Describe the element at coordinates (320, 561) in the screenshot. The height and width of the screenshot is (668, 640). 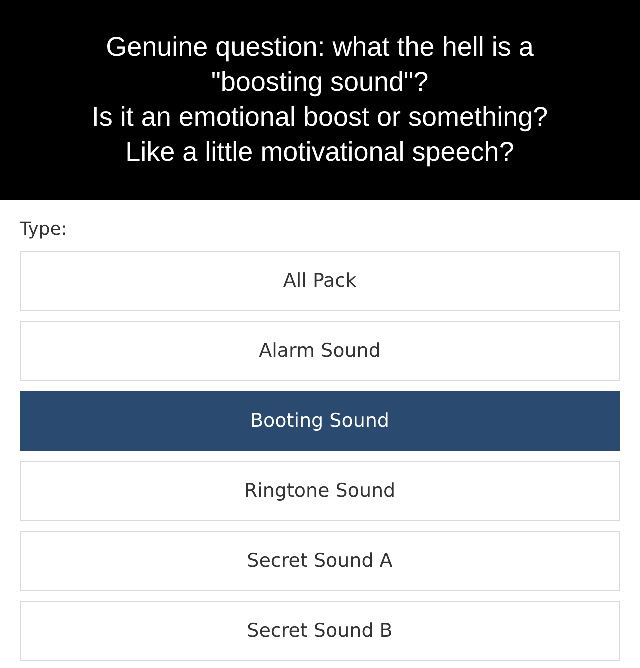
I see `option-button: Secret Sound A` at that location.